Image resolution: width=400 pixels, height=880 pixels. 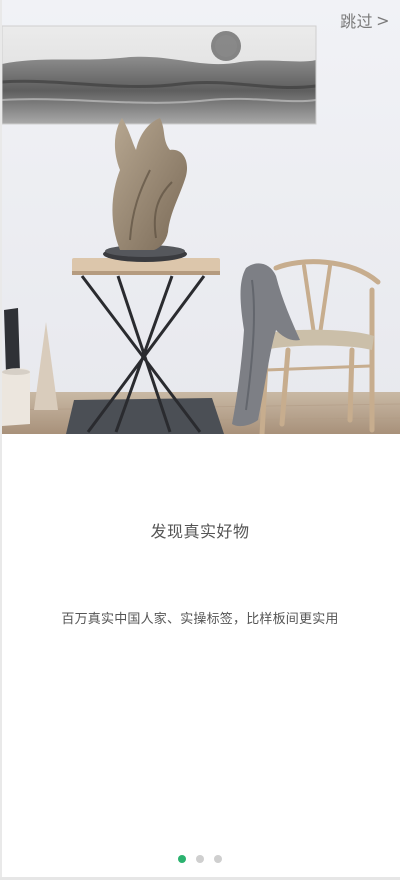 What do you see at coordinates (383, 20) in the screenshot?
I see `chevron-right-icon: >` at bounding box center [383, 20].